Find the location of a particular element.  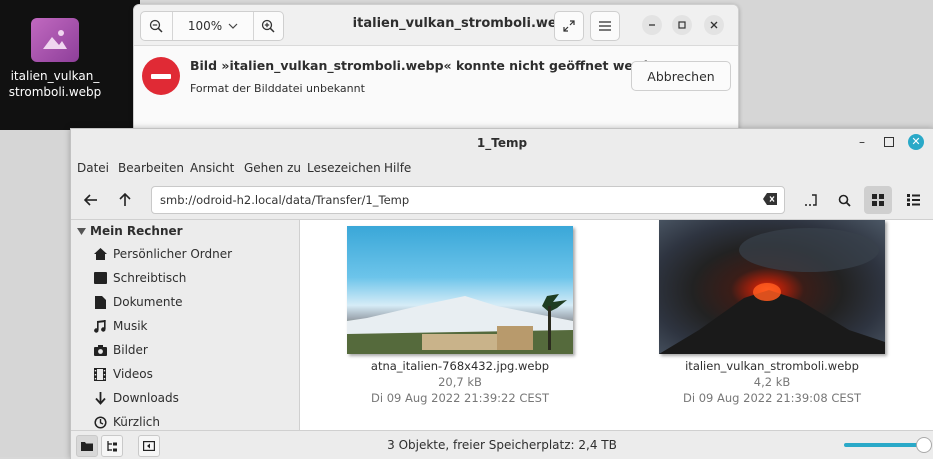

file-name: italien_vulkan_stromboli.webp is located at coordinates (772, 366).